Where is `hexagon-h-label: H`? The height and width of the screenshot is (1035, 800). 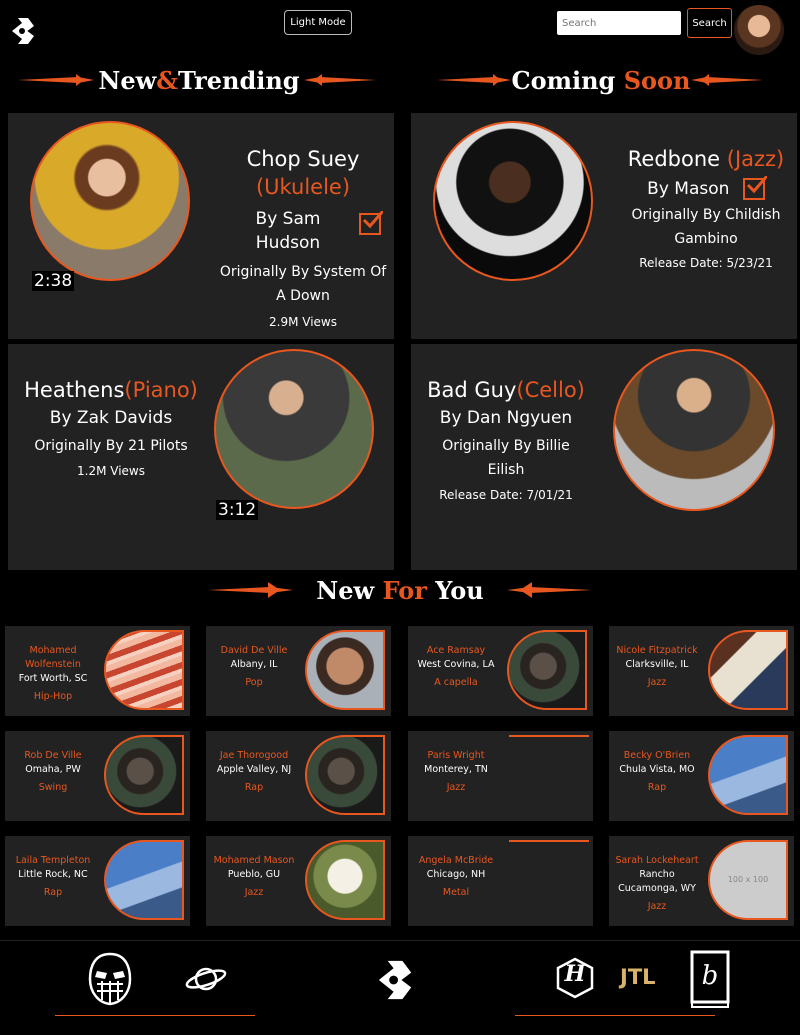
hexagon-h-label: H is located at coordinates (575, 974).